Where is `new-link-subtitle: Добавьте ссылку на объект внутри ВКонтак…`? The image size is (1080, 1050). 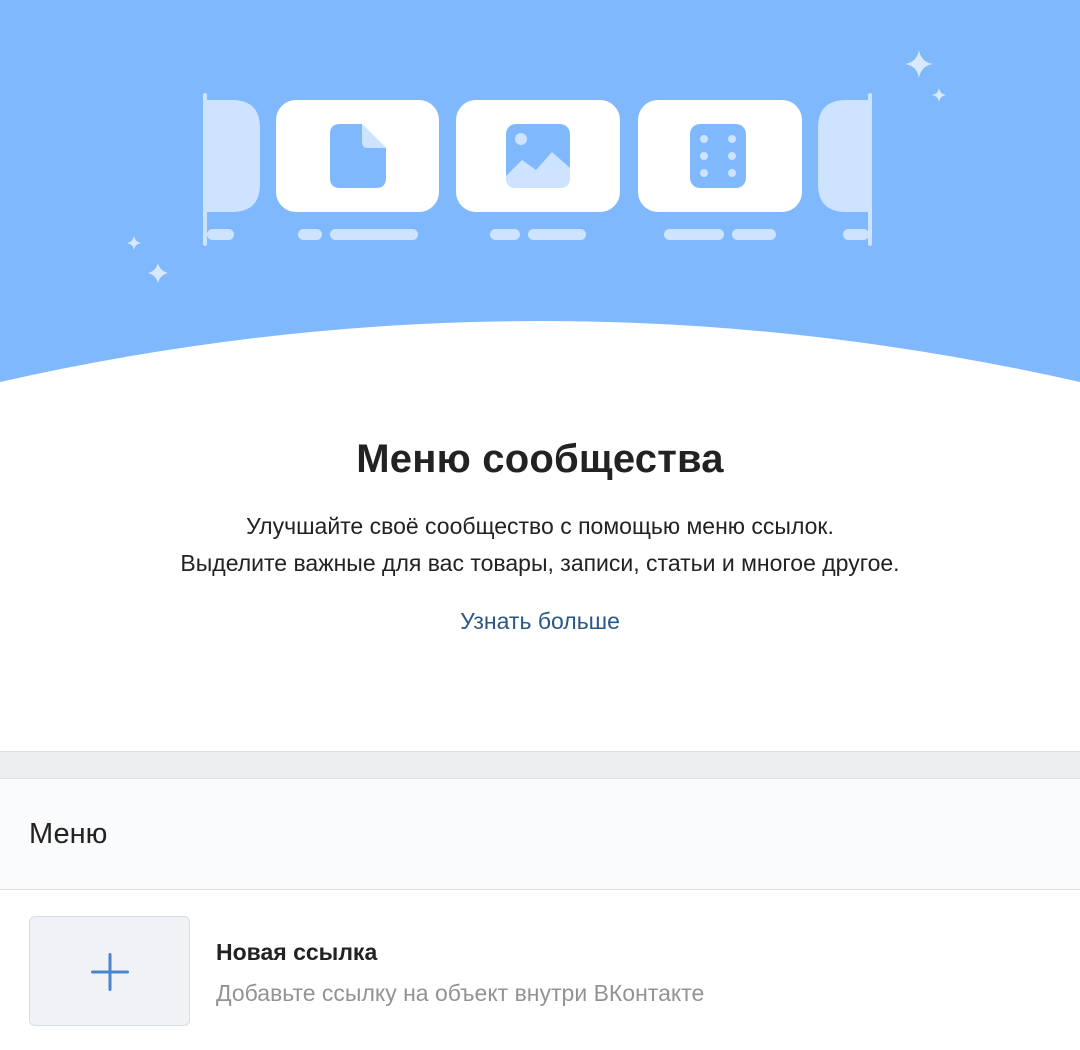 new-link-subtitle: Добавьте ссылку на объект внутри ВКонтак… is located at coordinates (460, 993).